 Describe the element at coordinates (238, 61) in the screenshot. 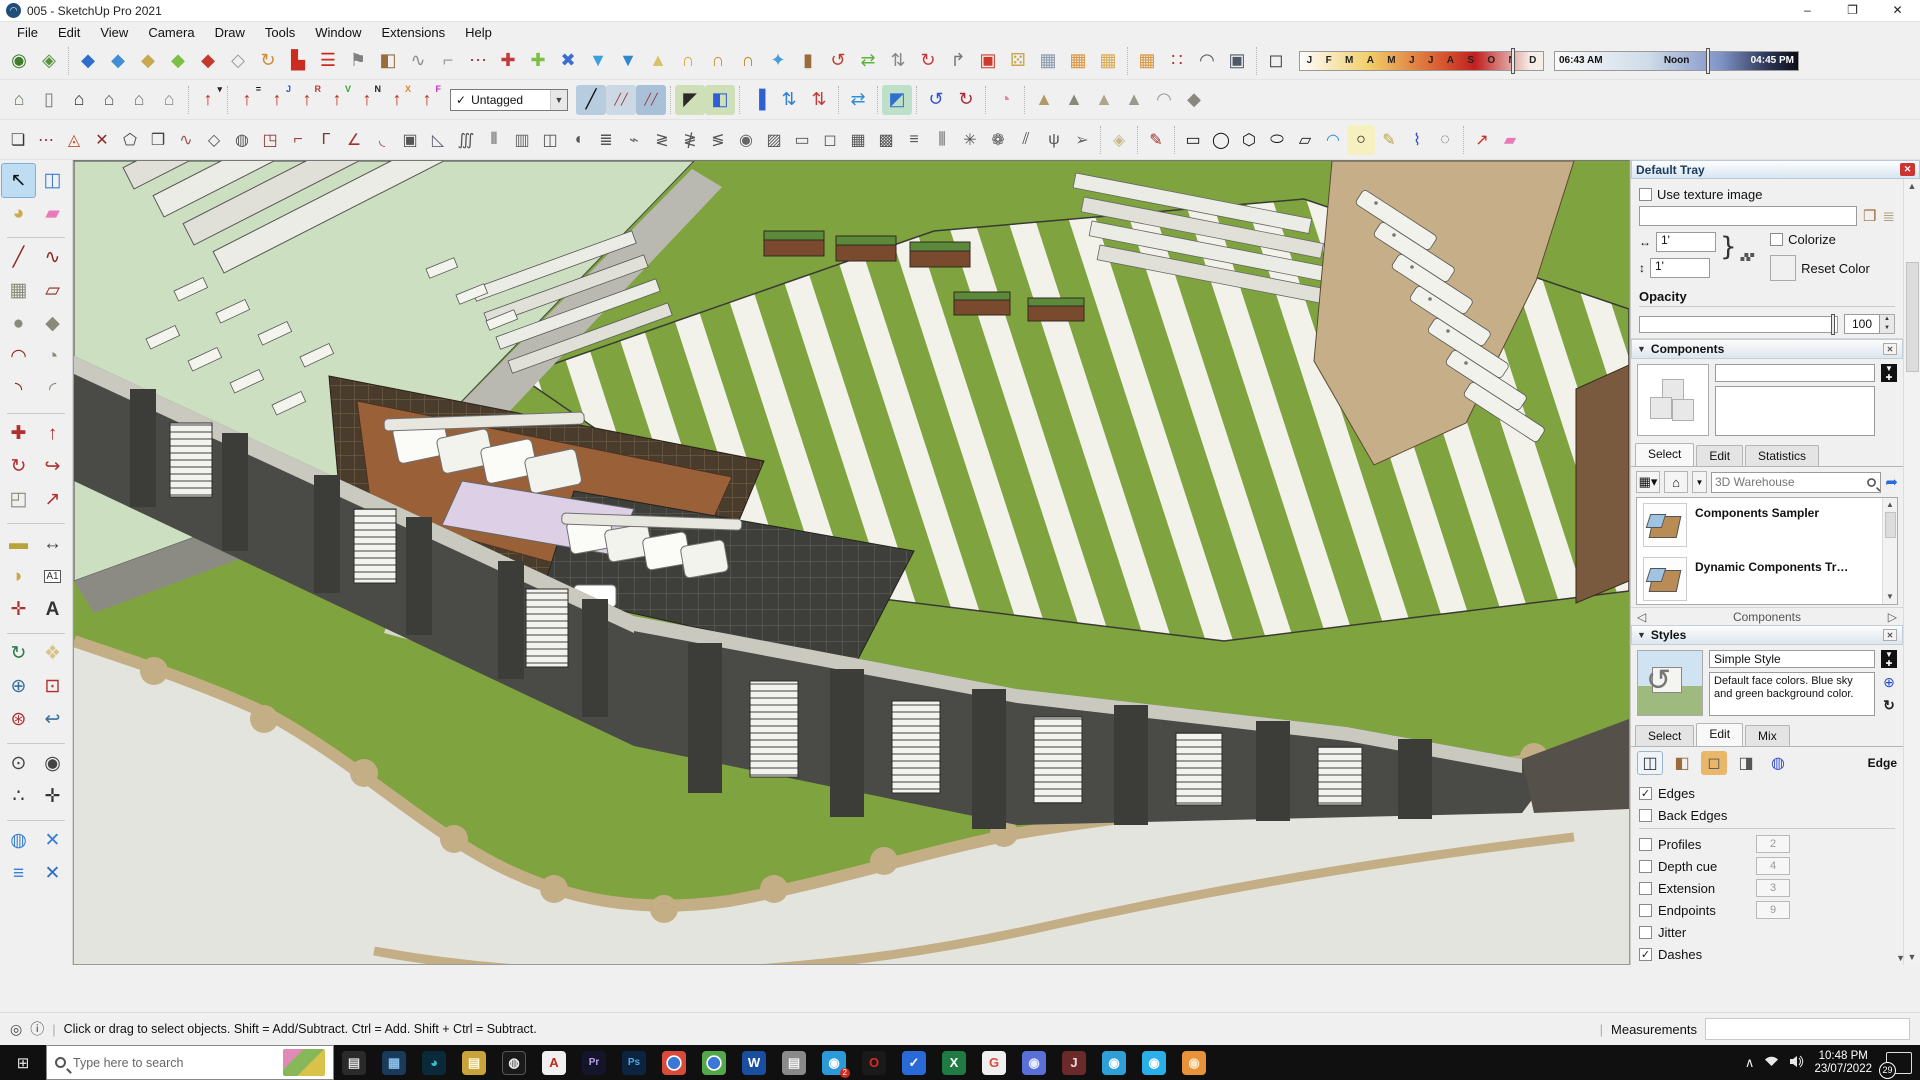

I see `grid-face-icon: ◇` at that location.